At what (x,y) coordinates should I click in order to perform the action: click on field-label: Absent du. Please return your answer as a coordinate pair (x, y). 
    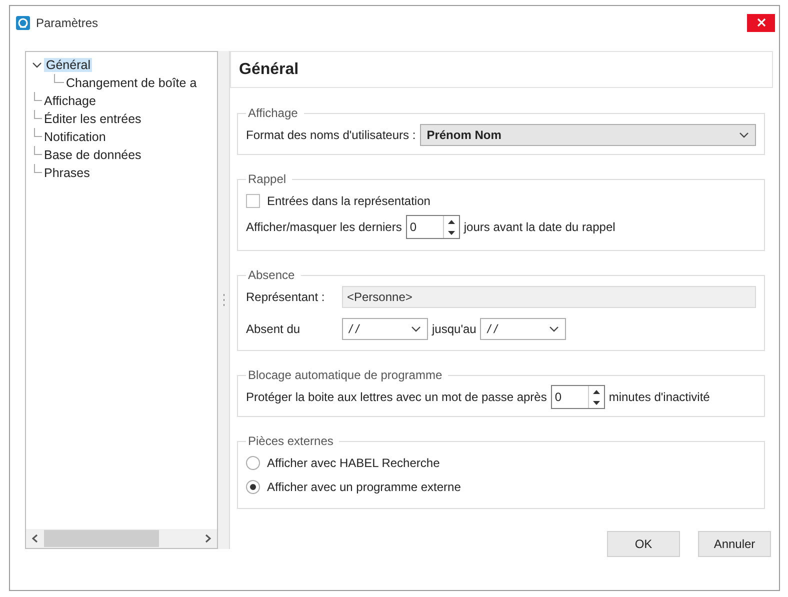
    Looking at the image, I should click on (274, 329).